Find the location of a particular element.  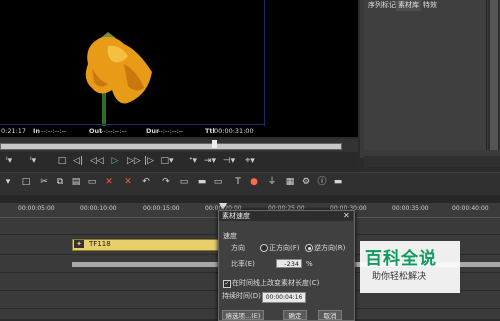

cut-icon: ✂ is located at coordinates (44, 182).